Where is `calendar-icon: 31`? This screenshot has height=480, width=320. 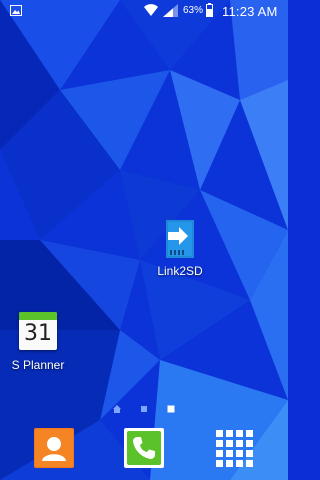 calendar-icon: 31 is located at coordinates (38, 333).